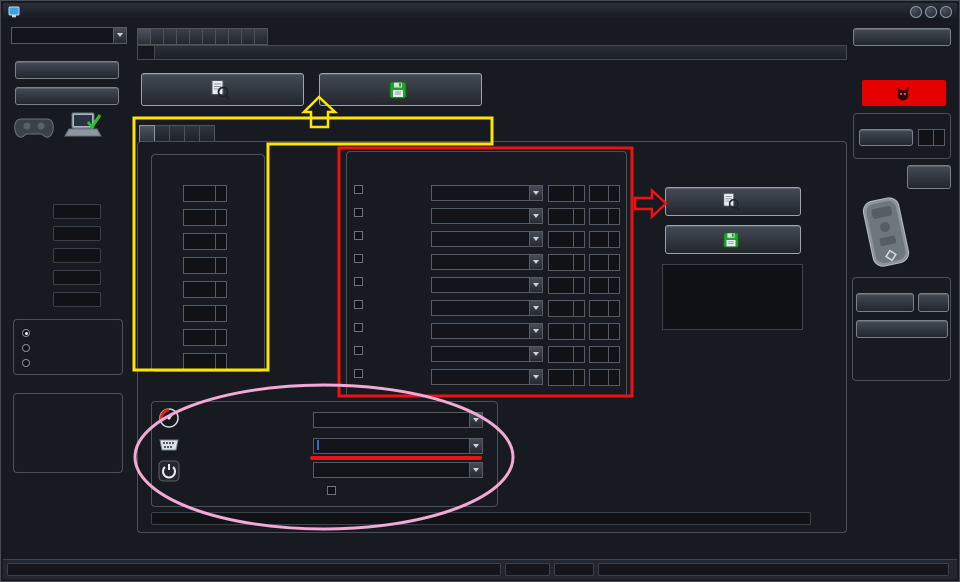  What do you see at coordinates (67, 96) in the screenshot?
I see `disconnect-button` at bounding box center [67, 96].